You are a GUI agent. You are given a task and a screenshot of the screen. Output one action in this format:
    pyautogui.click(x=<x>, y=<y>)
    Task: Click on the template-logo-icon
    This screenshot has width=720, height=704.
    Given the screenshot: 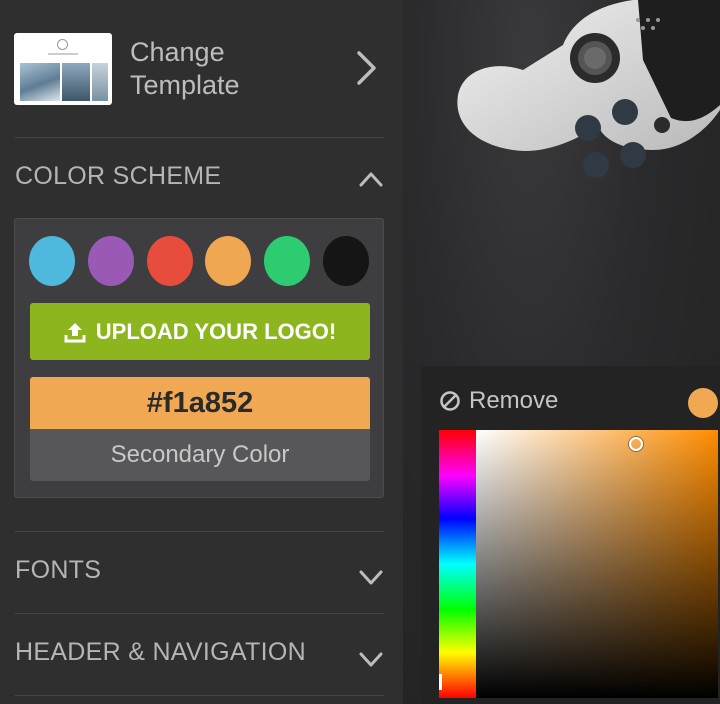 What is the action you would take?
    pyautogui.click(x=62, y=44)
    